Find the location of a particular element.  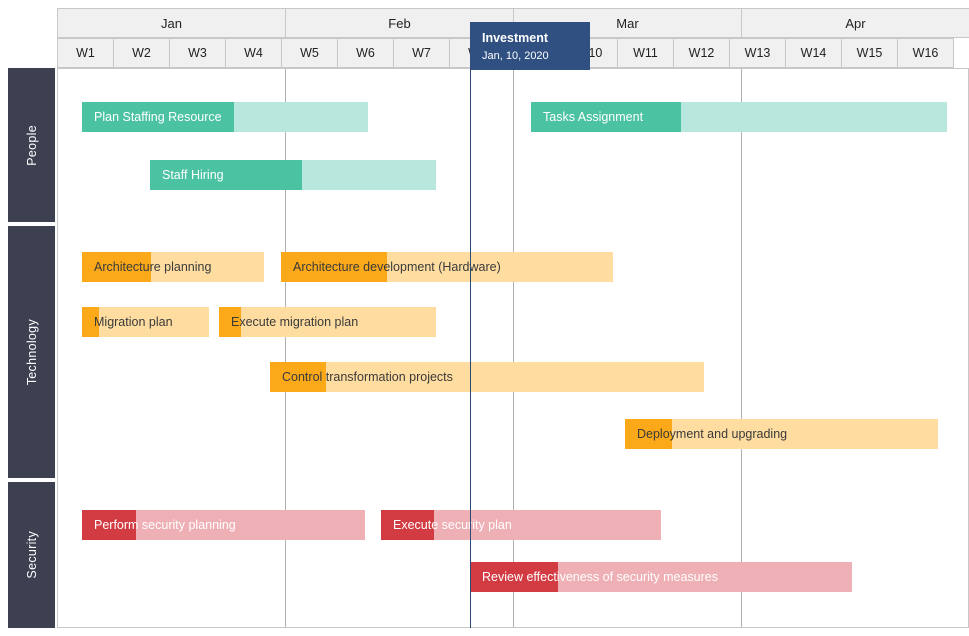

week-header-cell: W4 is located at coordinates (253, 53).